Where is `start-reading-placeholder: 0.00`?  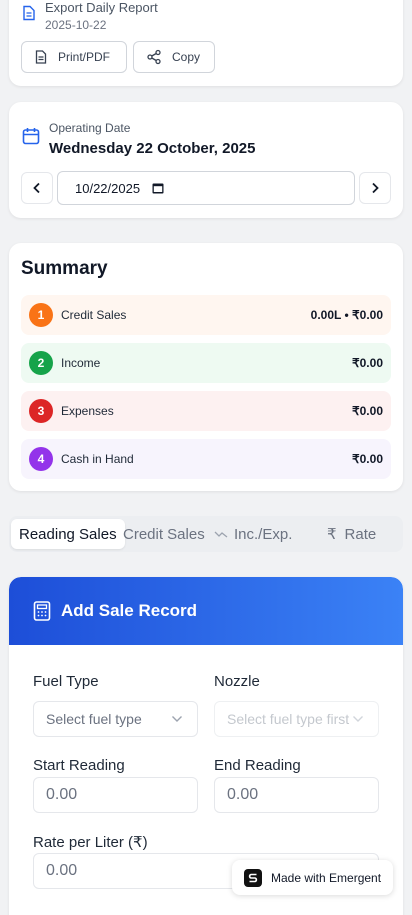
start-reading-placeholder: 0.00 is located at coordinates (62, 794).